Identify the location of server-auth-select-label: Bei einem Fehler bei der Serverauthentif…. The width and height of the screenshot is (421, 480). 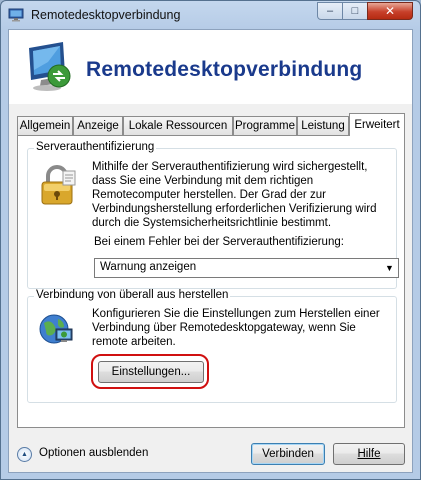
(219, 242).